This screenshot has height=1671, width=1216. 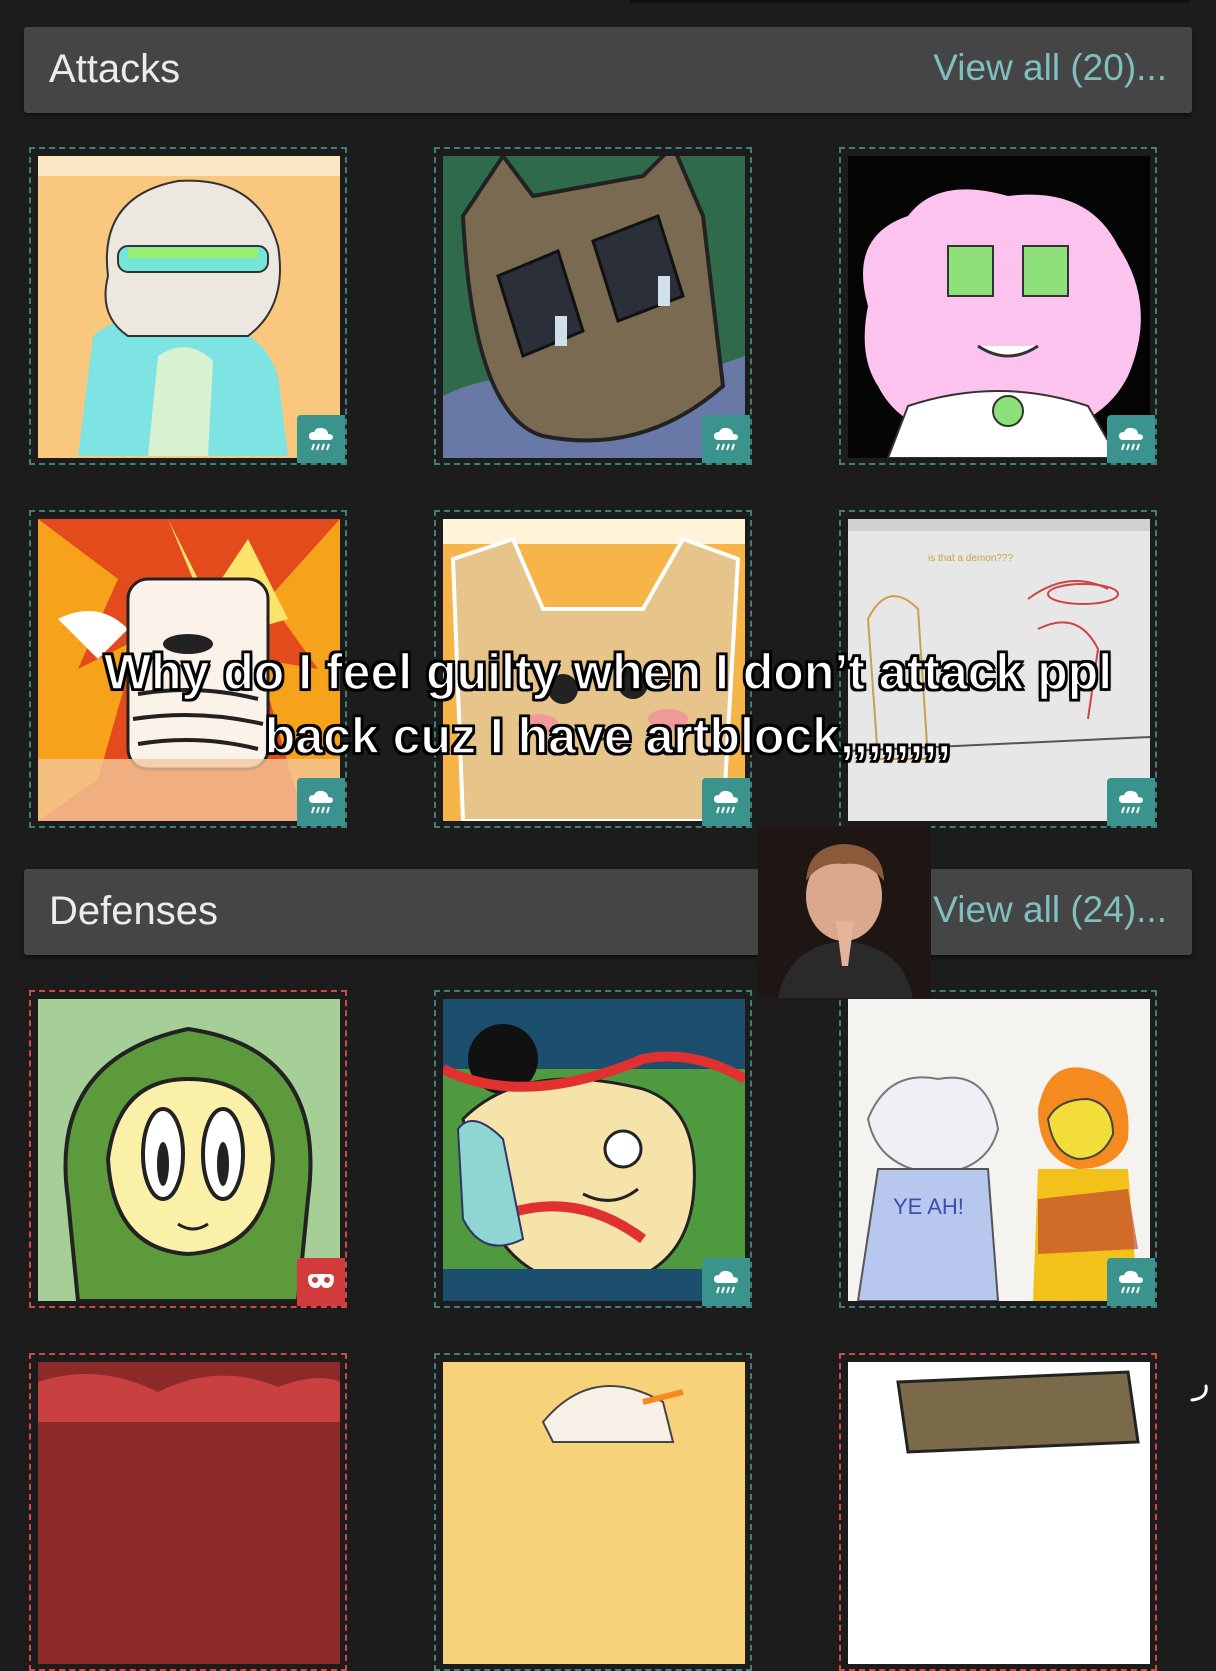 I want to click on loading-spinner-icon, so click(x=1198, y=1392).